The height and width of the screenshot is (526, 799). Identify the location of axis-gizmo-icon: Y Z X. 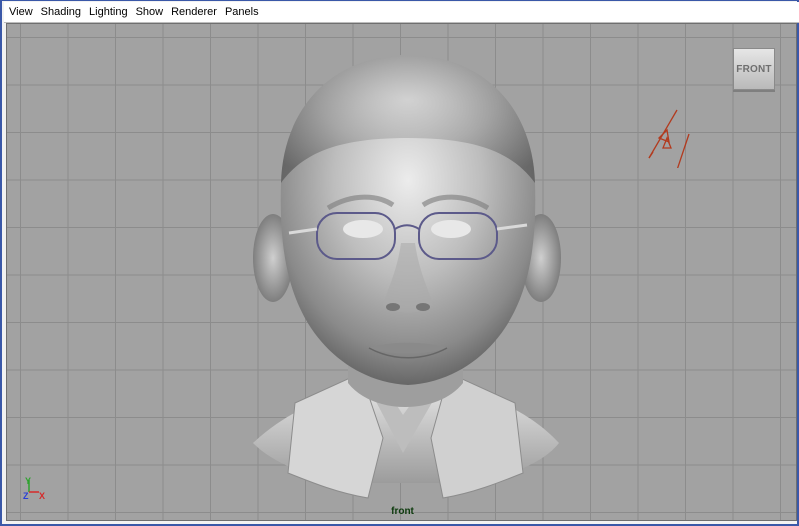
(34, 488).